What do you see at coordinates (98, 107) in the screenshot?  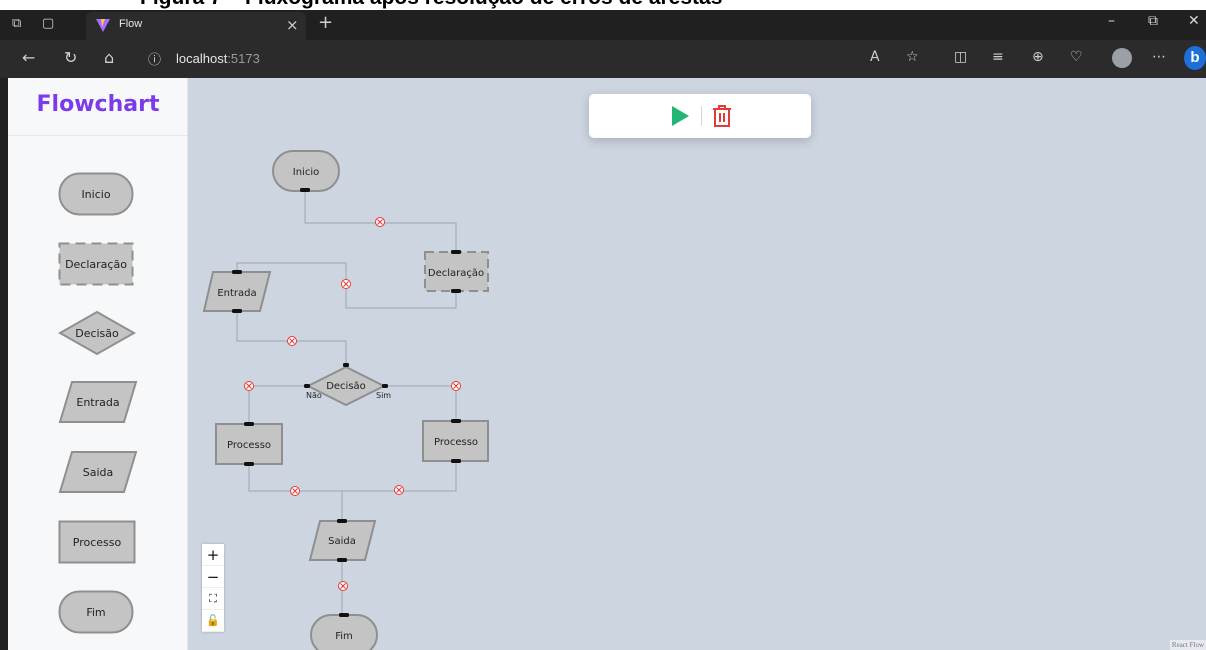 I see `app-title: Flowchart` at bounding box center [98, 107].